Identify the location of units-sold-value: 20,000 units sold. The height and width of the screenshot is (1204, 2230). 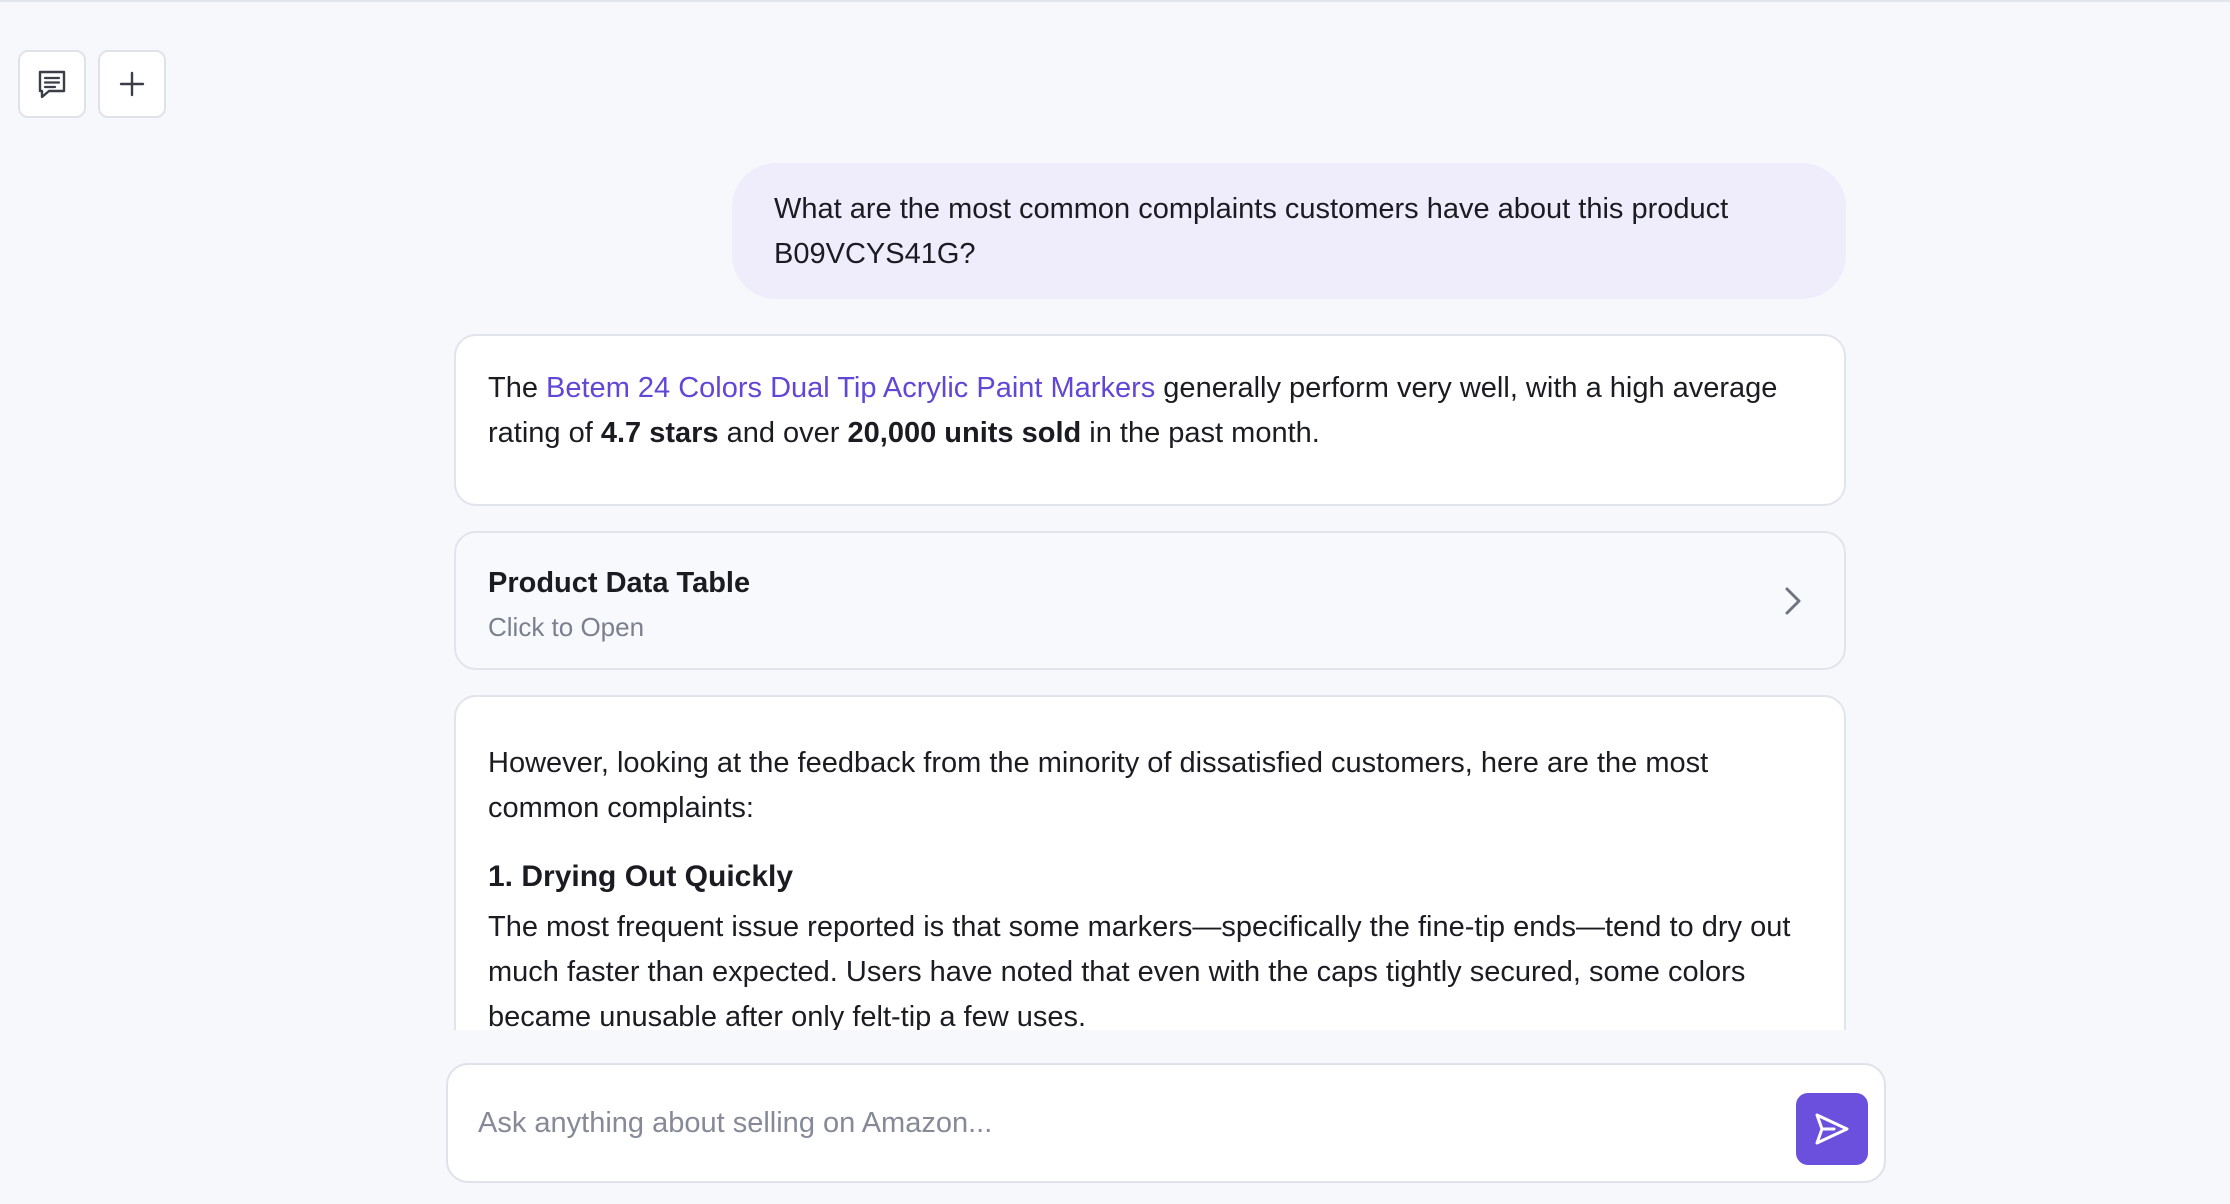
(964, 433).